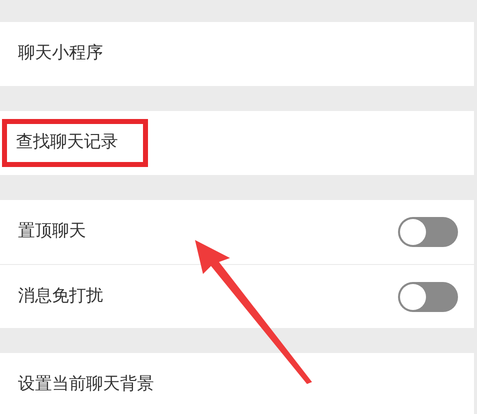  What do you see at coordinates (60, 296) in the screenshot?
I see `row-label: 消息免打扰` at bounding box center [60, 296].